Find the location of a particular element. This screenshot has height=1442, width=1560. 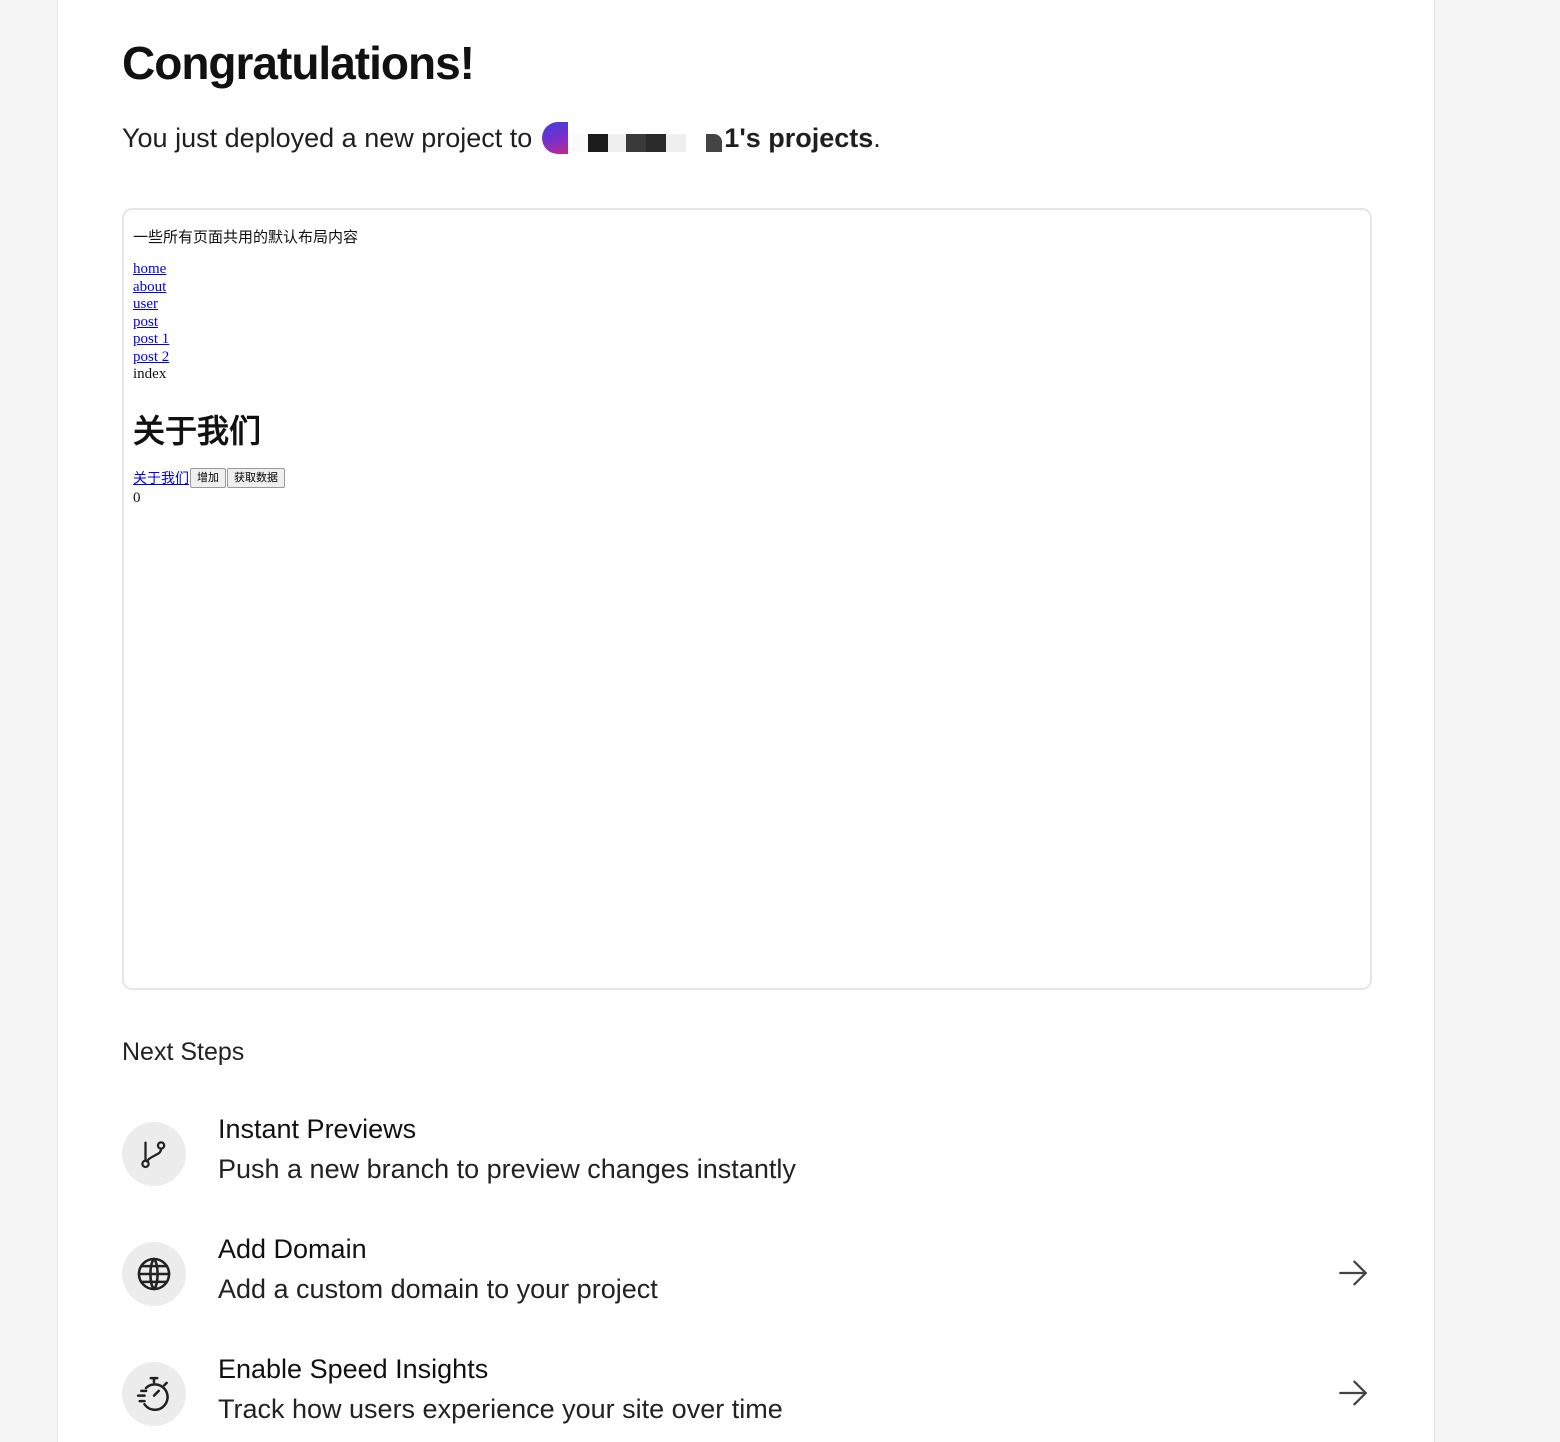

preview-about-link: 关于我们 is located at coordinates (161, 478).